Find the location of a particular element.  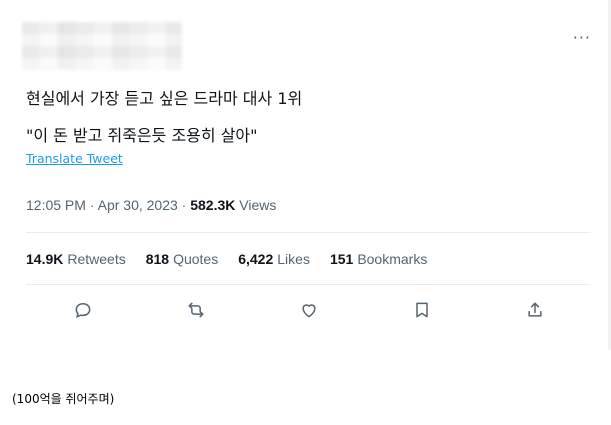

views-count: 582.3K is located at coordinates (213, 205).